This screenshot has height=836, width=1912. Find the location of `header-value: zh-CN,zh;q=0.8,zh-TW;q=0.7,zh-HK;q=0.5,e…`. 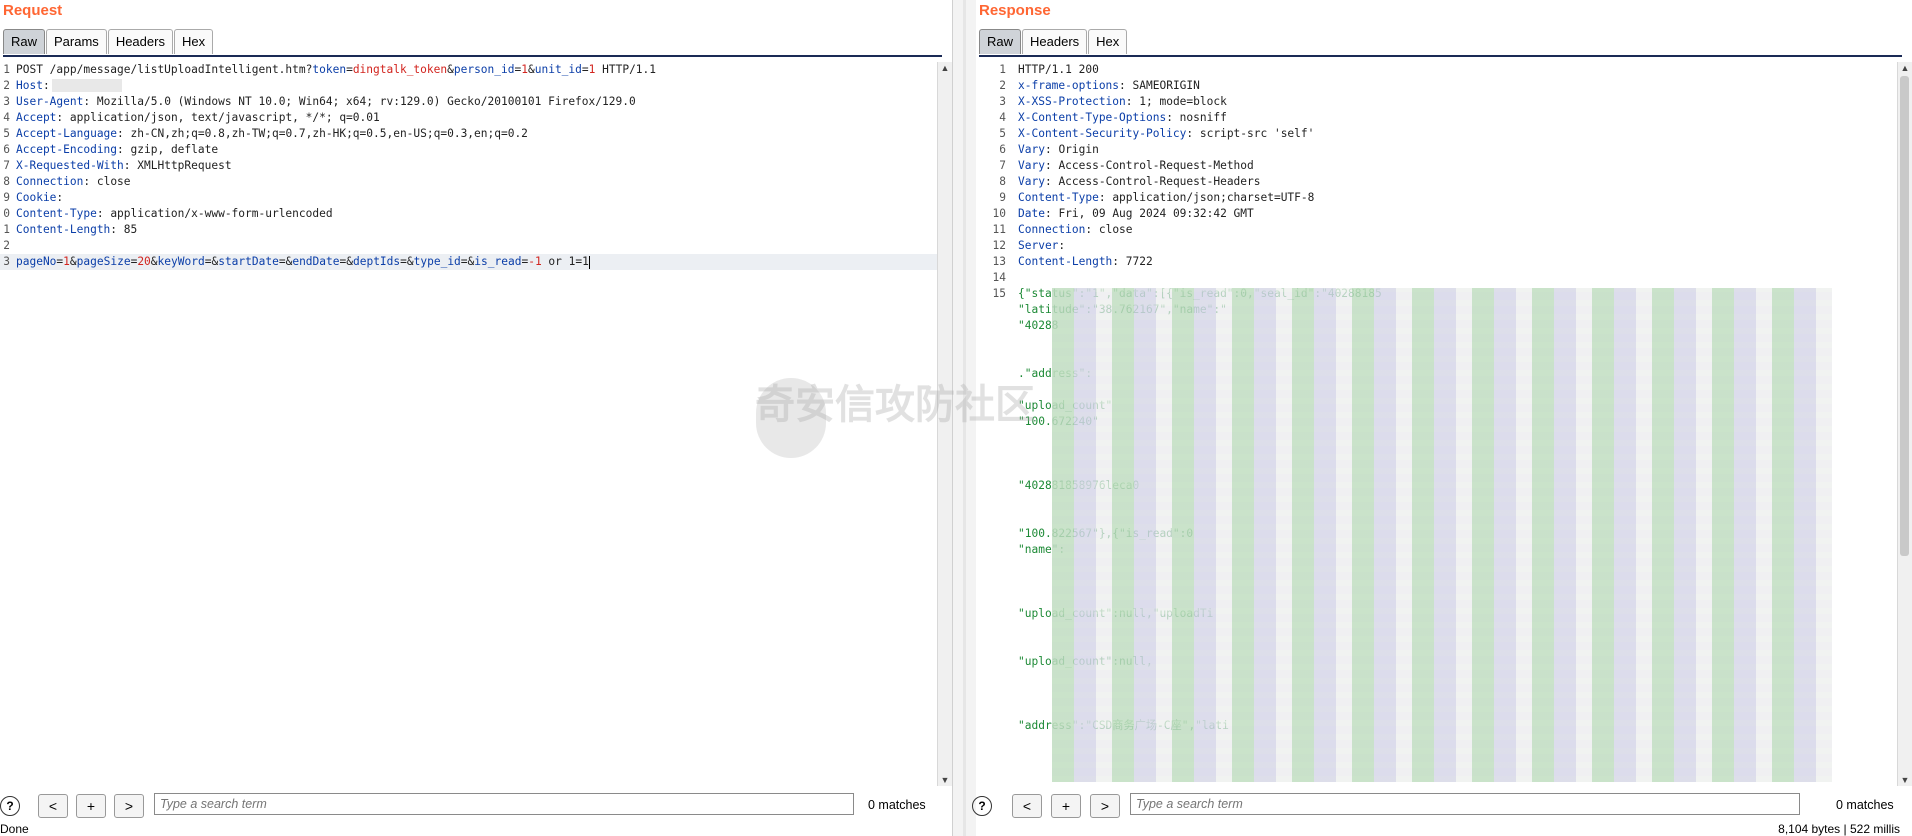

header-value: zh-CN,zh;q=0.8,zh-TW;q=0.7,zh-HK;q=0.5,e… is located at coordinates (329, 133).